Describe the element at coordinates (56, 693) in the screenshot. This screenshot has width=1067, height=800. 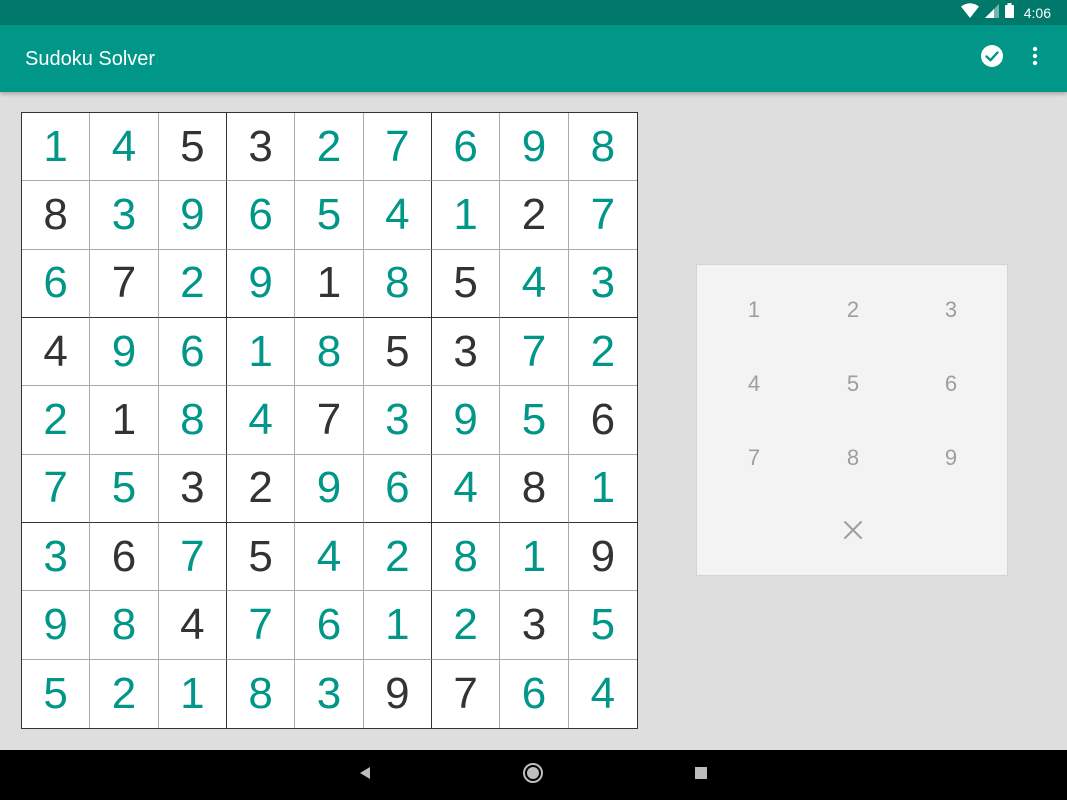
I see `sudoku-cell-r9-c1: 5` at that location.